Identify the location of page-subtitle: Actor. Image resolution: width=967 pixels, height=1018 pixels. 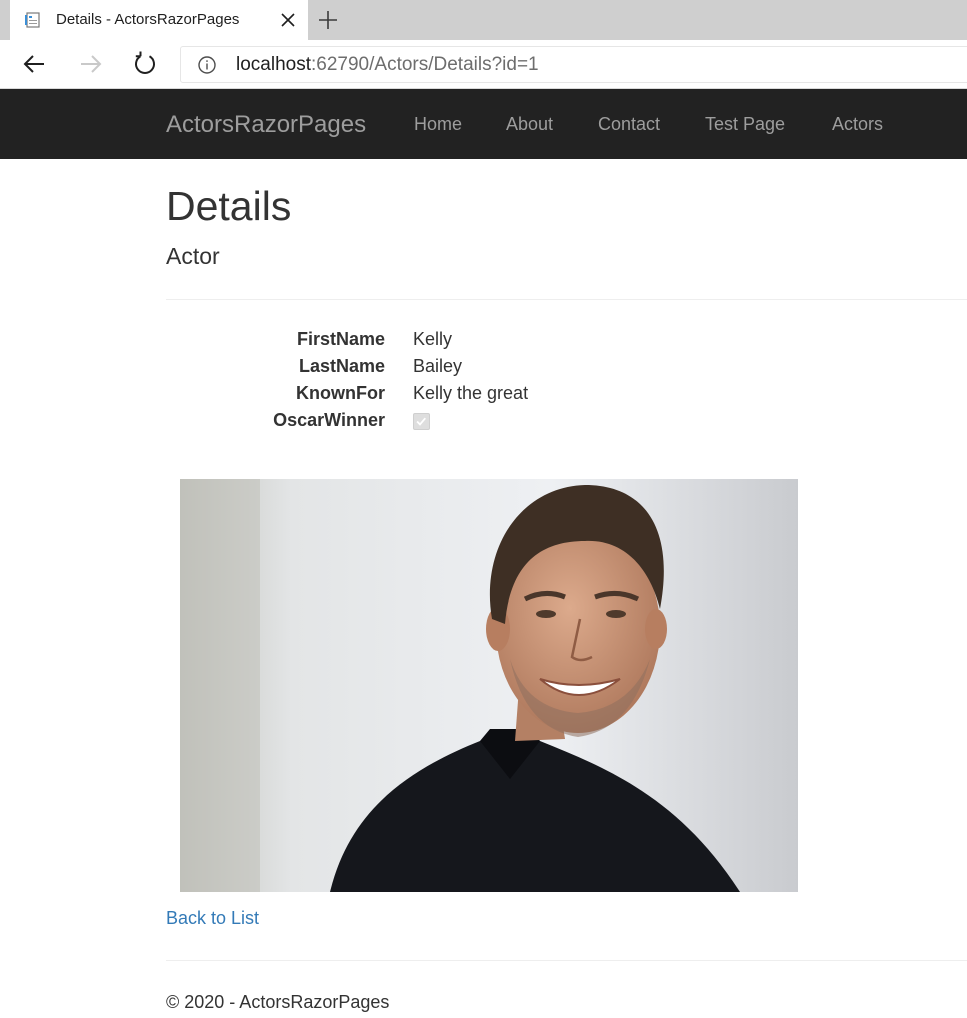
(193, 256).